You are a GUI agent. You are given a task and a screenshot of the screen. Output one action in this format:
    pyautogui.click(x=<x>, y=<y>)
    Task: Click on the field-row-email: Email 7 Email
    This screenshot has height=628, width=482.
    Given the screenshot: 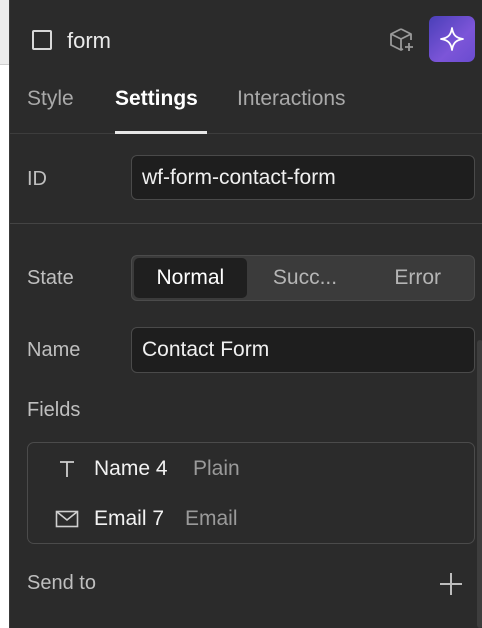 What is the action you would take?
    pyautogui.click(x=252, y=519)
    